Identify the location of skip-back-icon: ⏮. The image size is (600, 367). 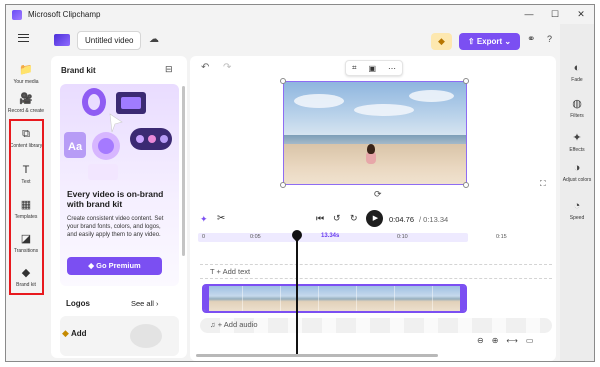
(320, 218).